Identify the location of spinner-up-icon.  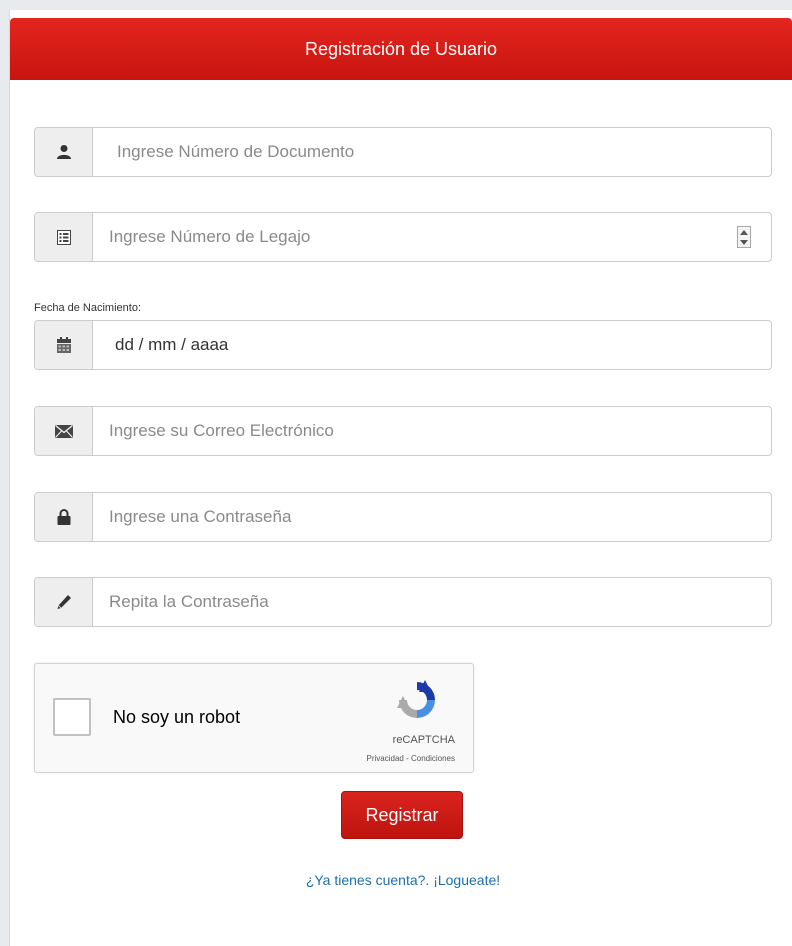
(744, 232).